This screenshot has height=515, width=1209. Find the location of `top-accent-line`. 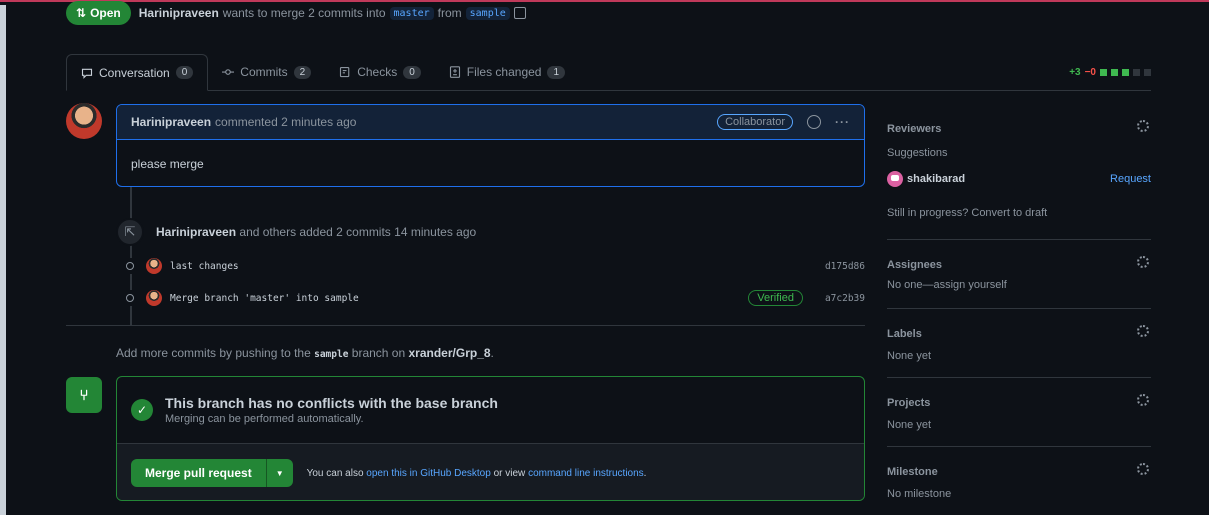

top-accent-line is located at coordinates (604, 2).